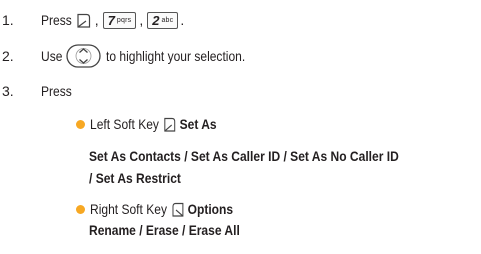 The height and width of the screenshot is (254, 481). Describe the element at coordinates (175, 56) in the screenshot. I see `step-text: to highlight your selection.` at that location.